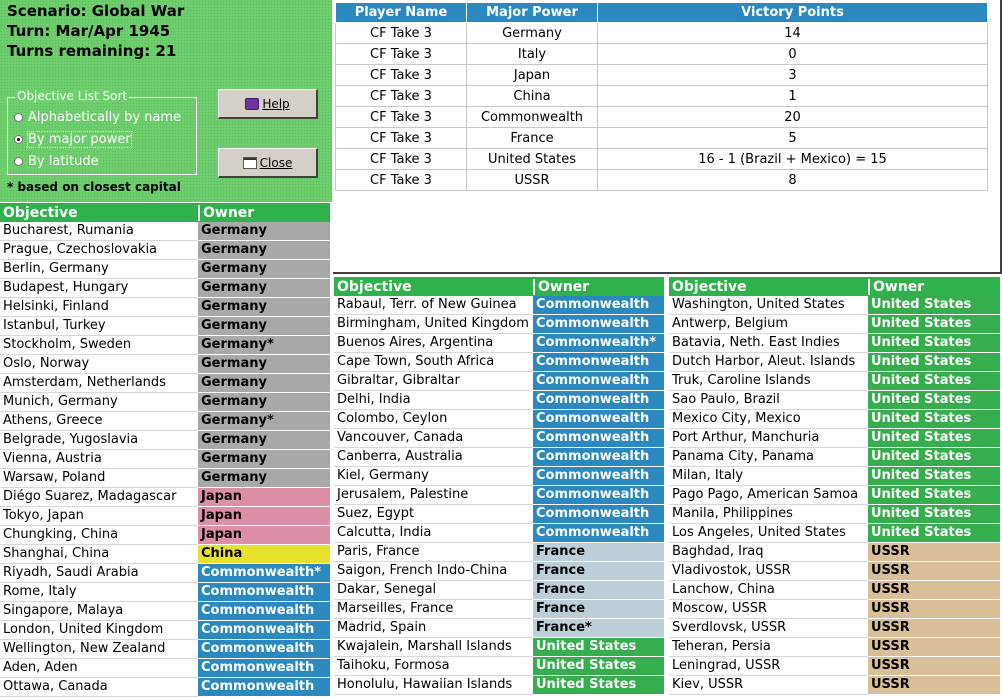  I want to click on sort-alphabetical-radio: Alphabetically by name, so click(97, 117).